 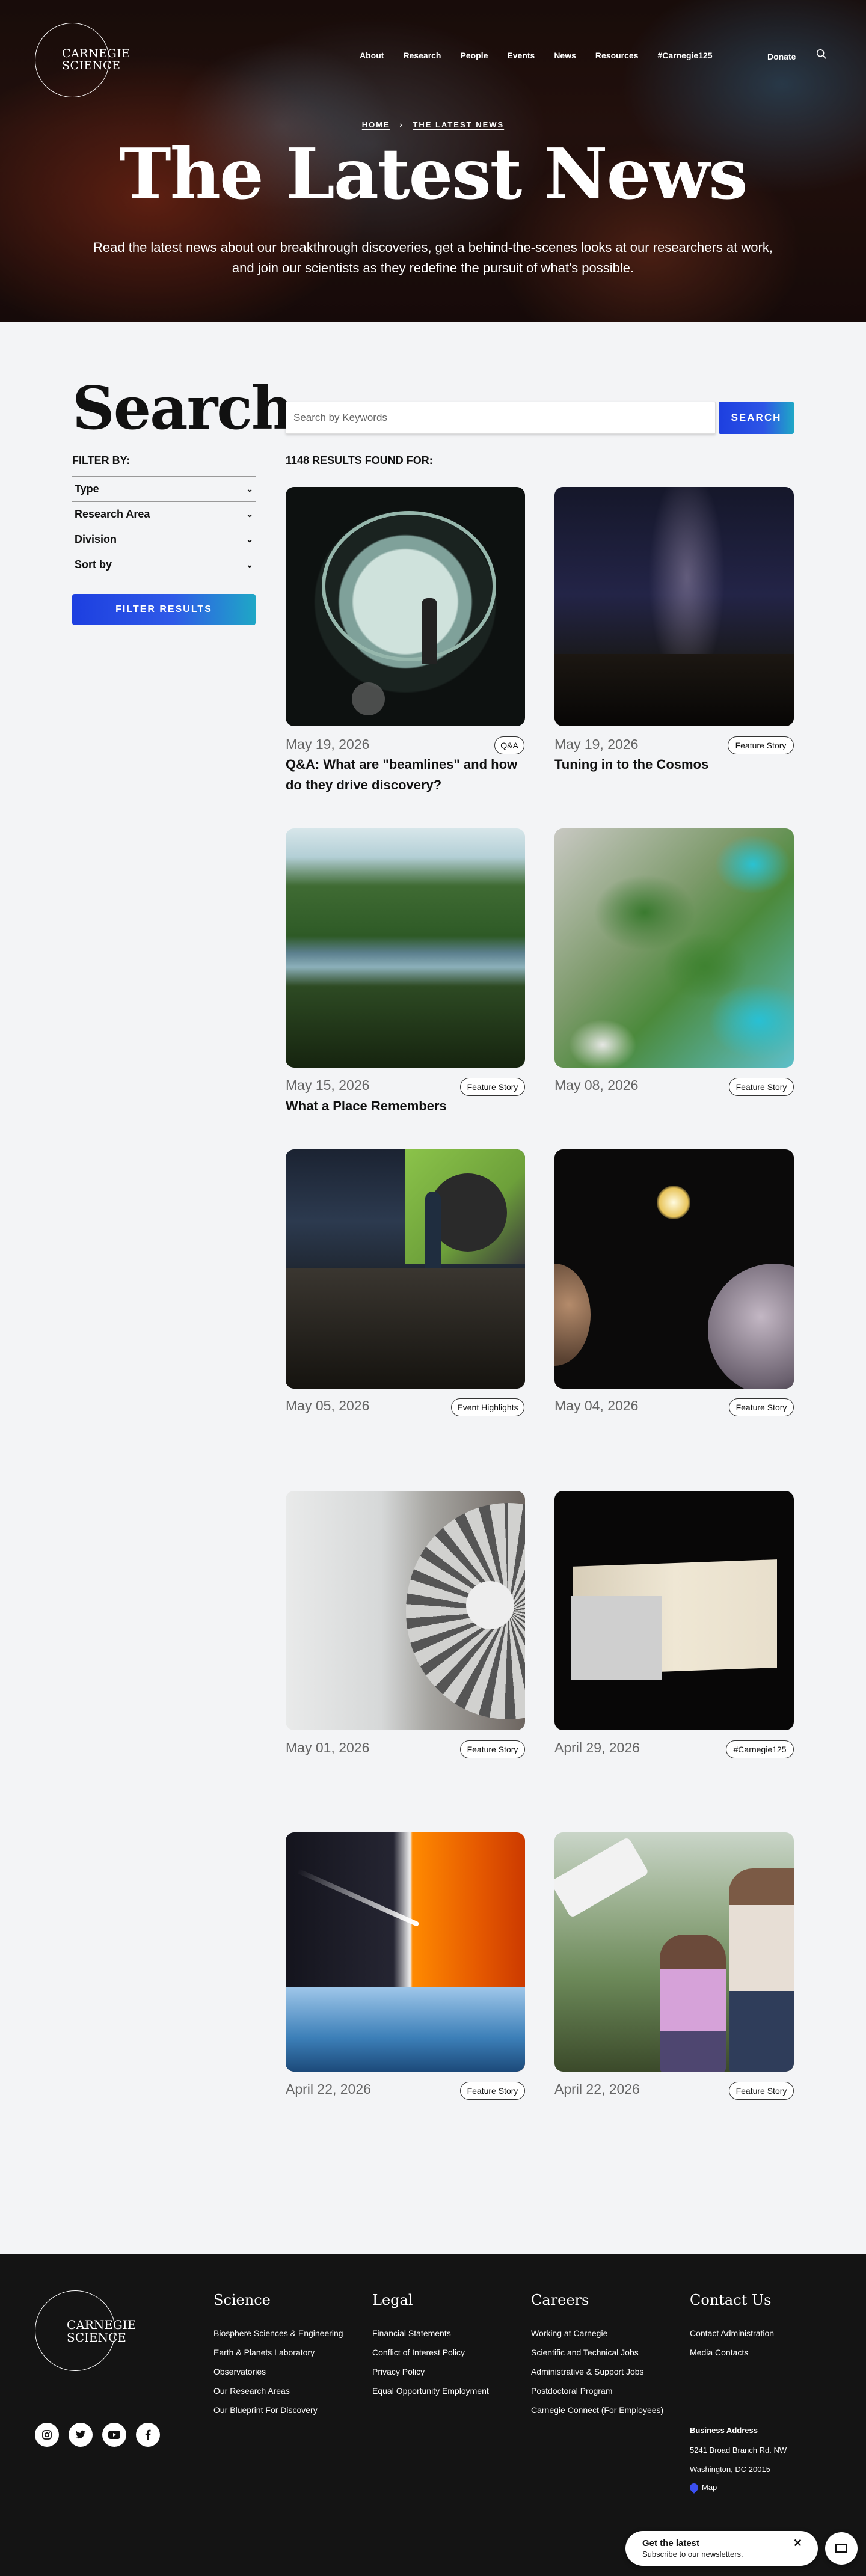 What do you see at coordinates (521, 55) in the screenshot?
I see `nav-events: Events` at bounding box center [521, 55].